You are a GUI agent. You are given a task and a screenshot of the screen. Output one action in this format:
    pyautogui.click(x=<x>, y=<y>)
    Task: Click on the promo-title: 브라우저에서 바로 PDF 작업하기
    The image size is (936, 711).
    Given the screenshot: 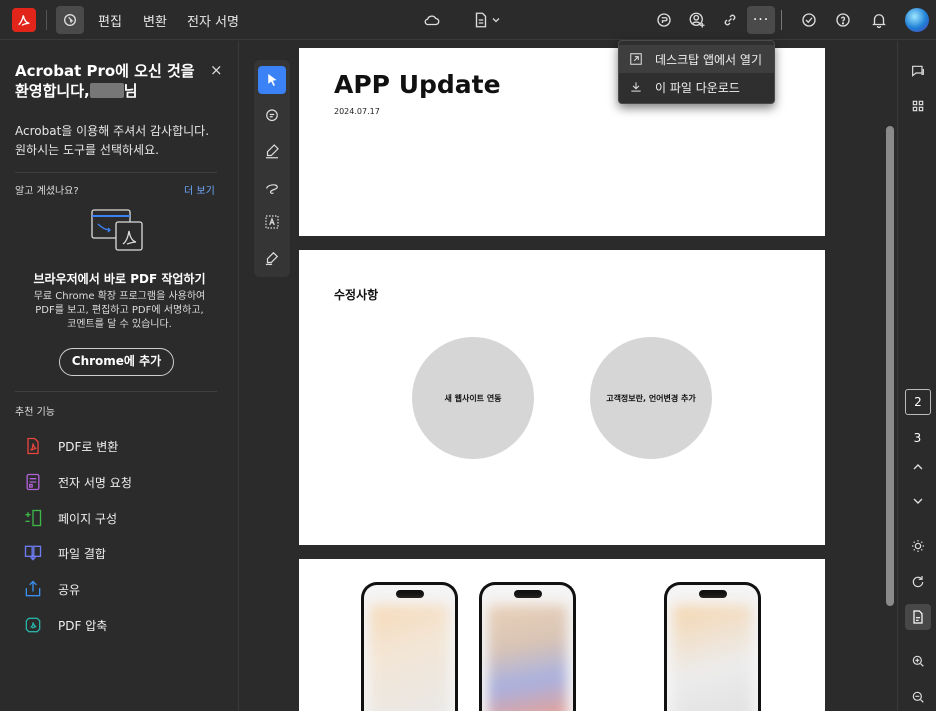 What is the action you would take?
    pyautogui.click(x=119, y=279)
    